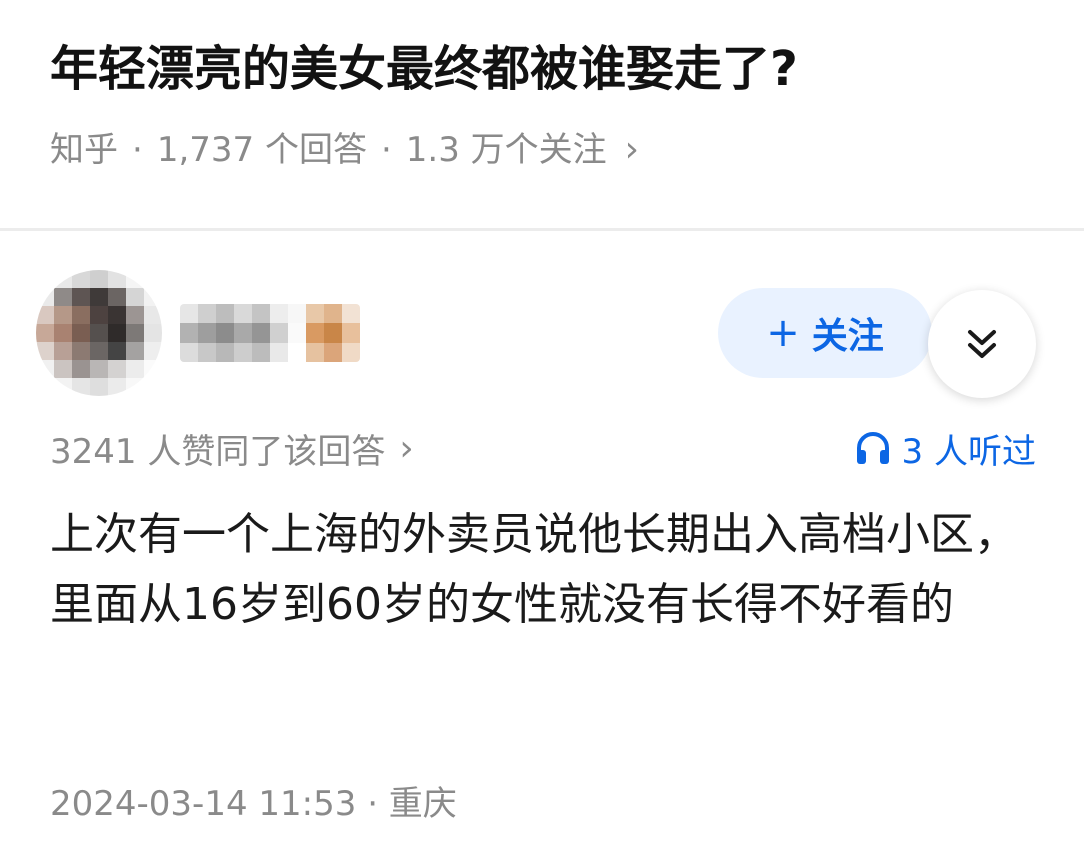  I want to click on answers-count: 1,737 个回答, so click(261, 150).